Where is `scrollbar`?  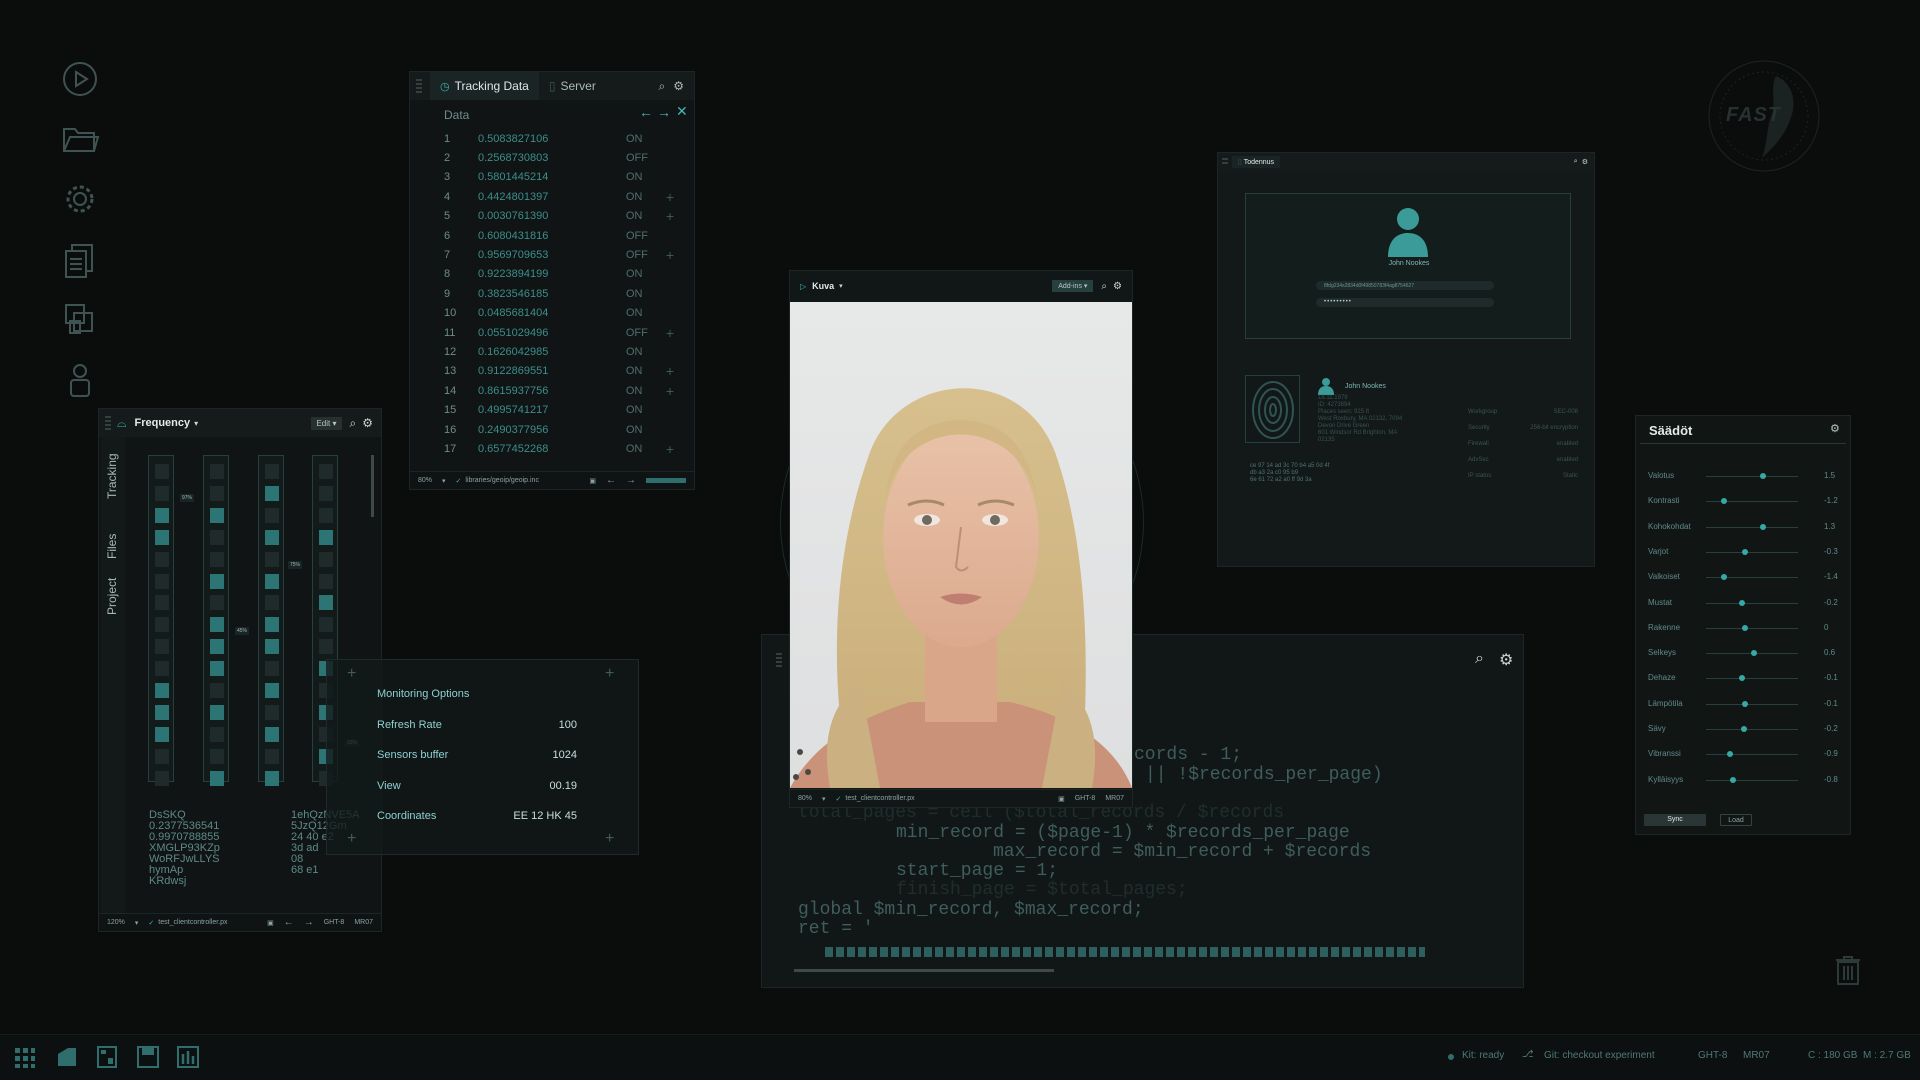 scrollbar is located at coordinates (372, 486).